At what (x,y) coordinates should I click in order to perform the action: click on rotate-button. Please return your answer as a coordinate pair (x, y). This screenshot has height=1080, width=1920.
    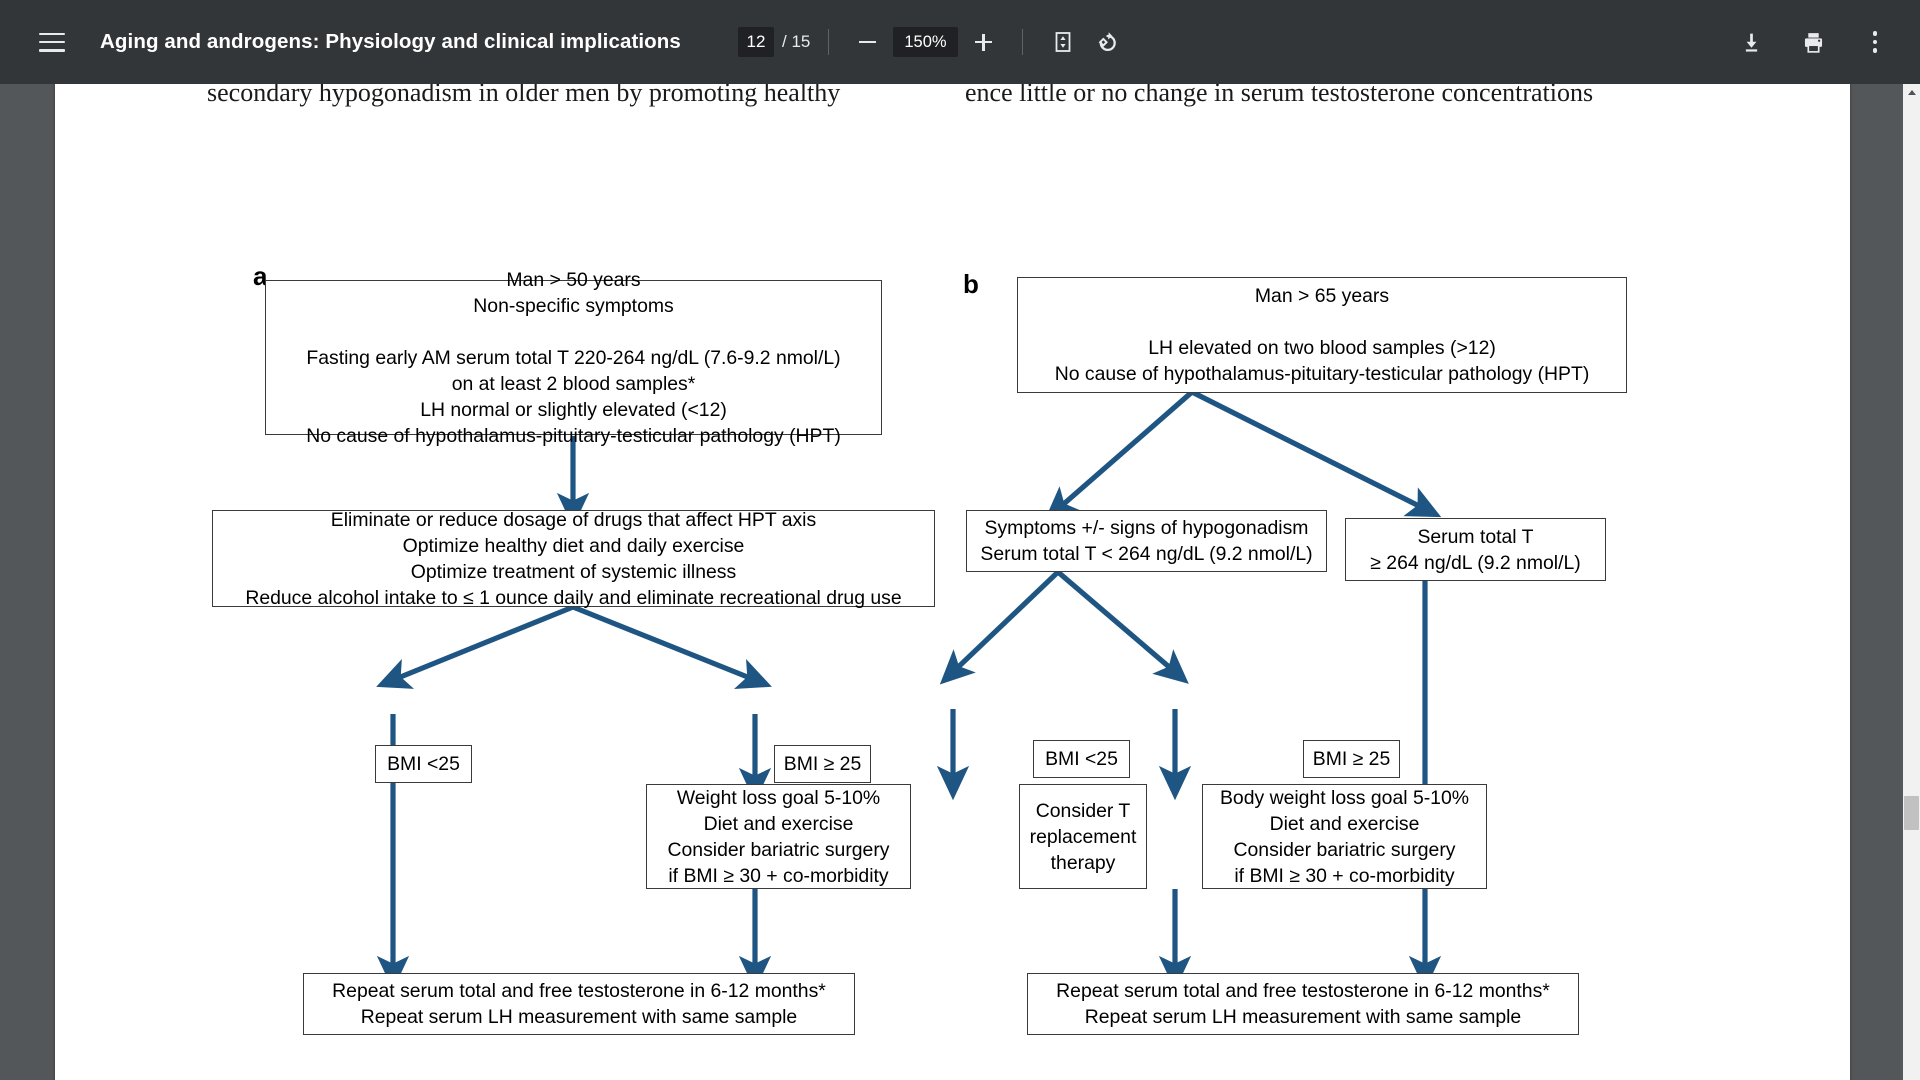
    Looking at the image, I should click on (1107, 42).